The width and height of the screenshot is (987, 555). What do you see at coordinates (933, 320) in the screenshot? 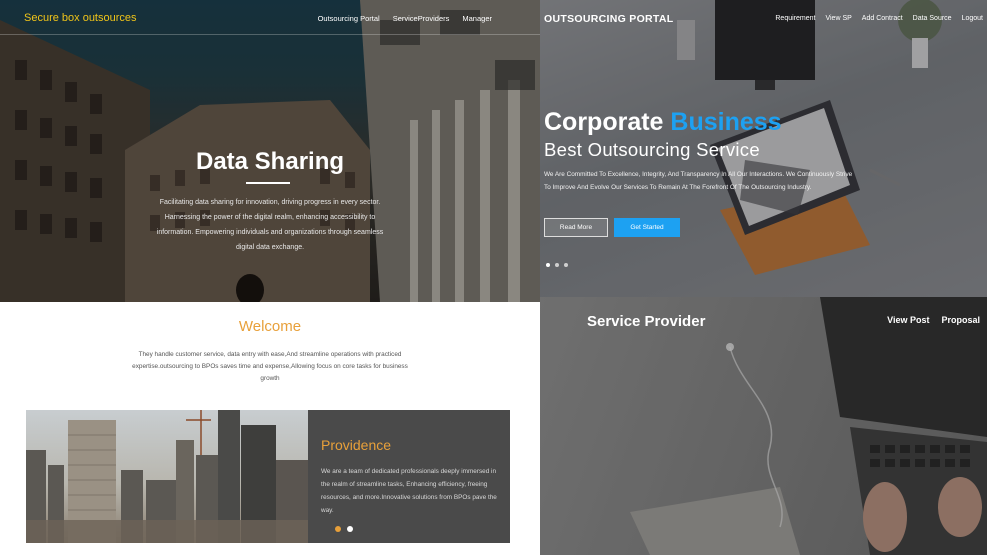
I see `service-provider-nav: View Post Proposal` at bounding box center [933, 320].